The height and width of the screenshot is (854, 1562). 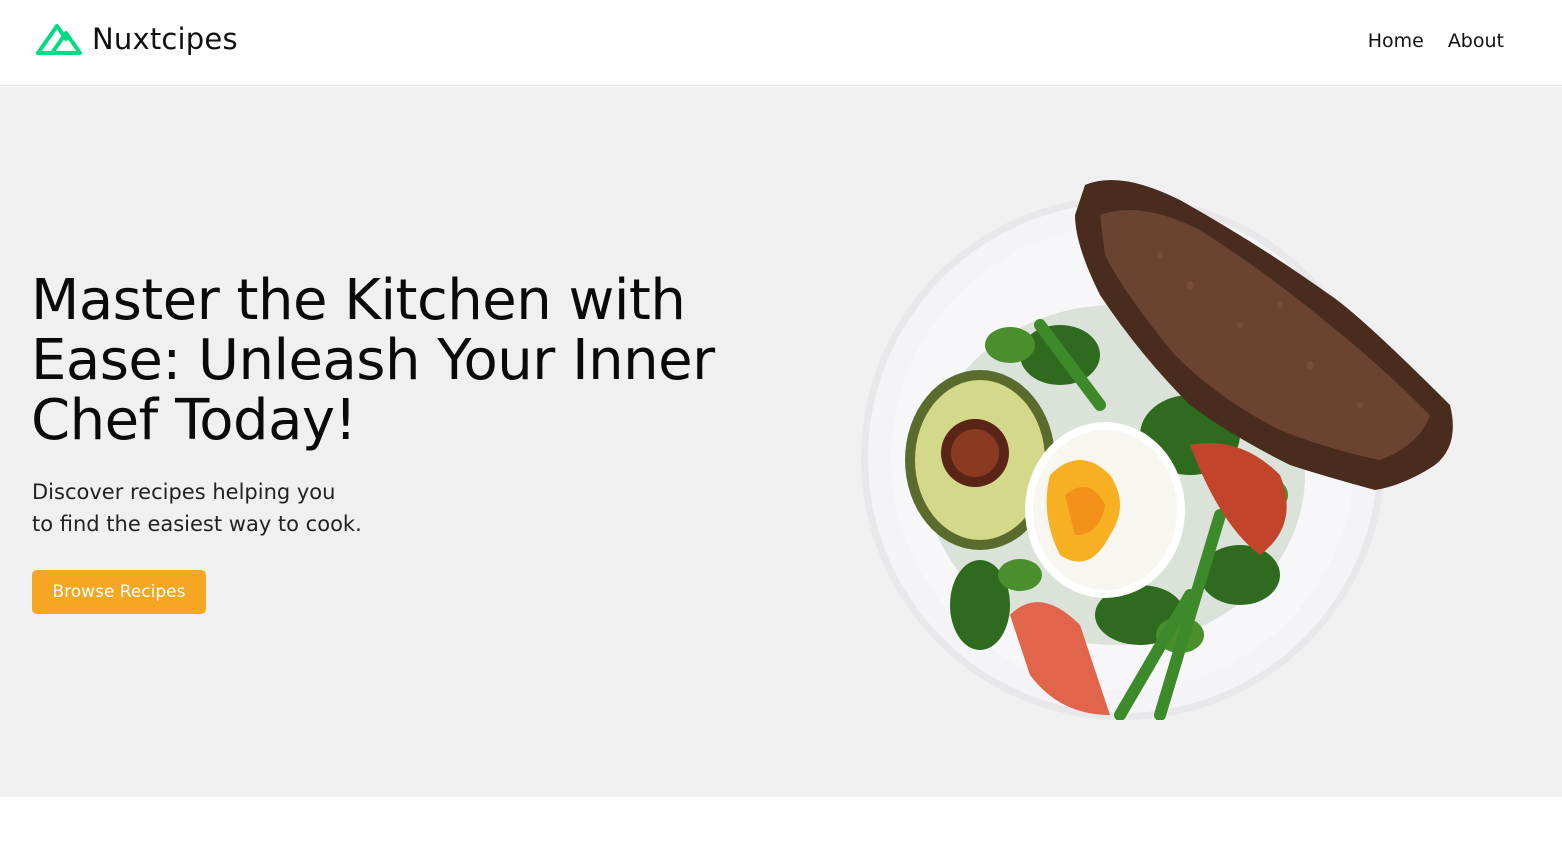 I want to click on navbar: Nuxtcipes Home About, so click(x=781, y=43).